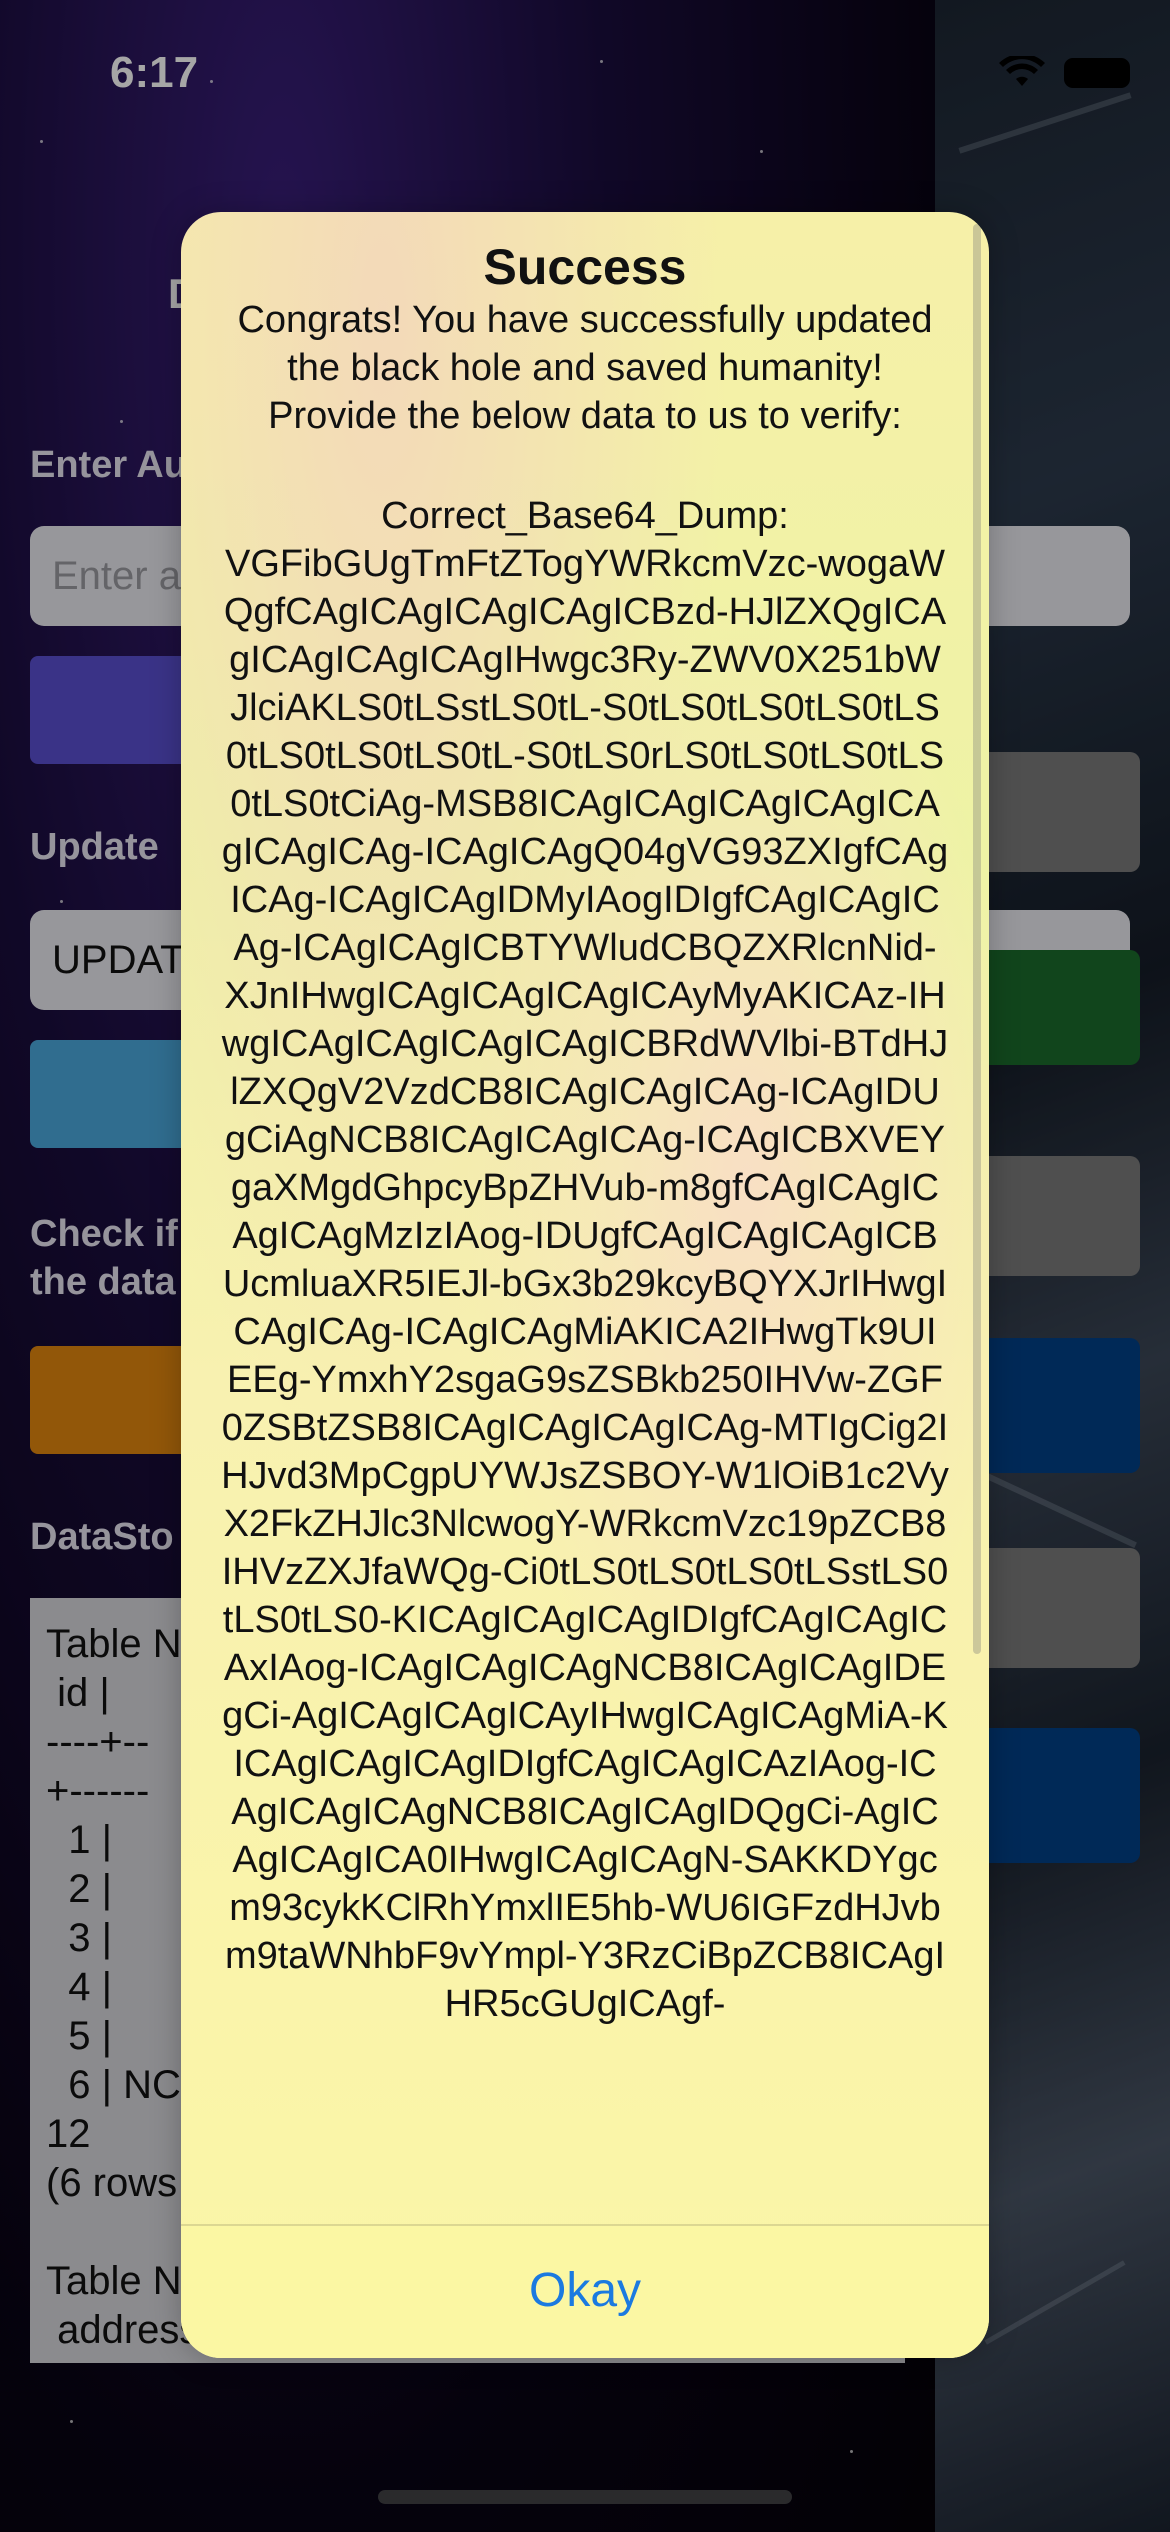  Describe the element at coordinates (585, 2225) in the screenshot. I see `alert-divider` at that location.